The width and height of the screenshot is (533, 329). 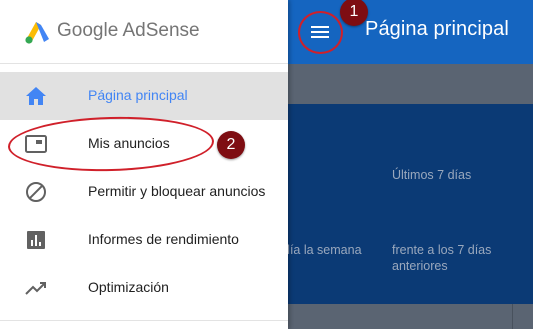 What do you see at coordinates (37, 33) in the screenshot?
I see `adsense-logo-icon` at bounding box center [37, 33].